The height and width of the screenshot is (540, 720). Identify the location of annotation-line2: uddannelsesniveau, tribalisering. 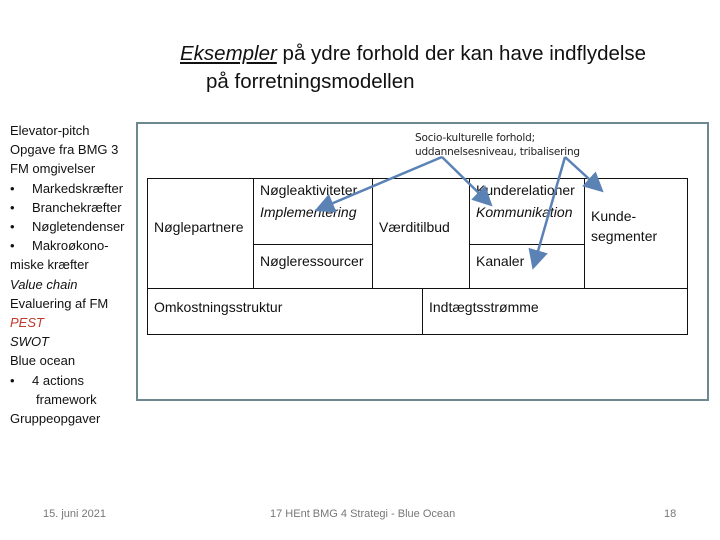
(497, 152).